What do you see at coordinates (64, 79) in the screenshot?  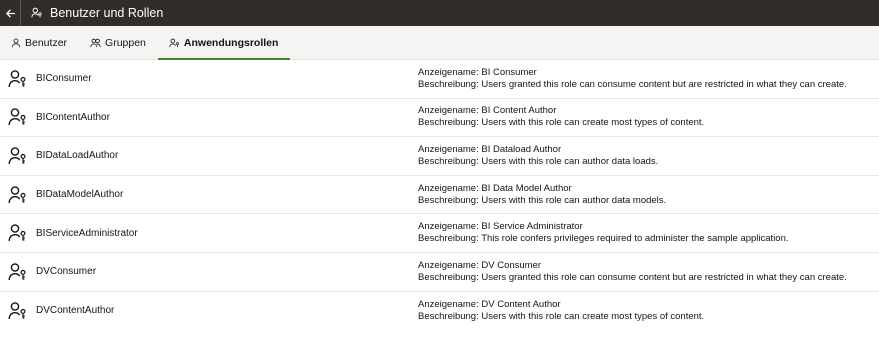 I see `role-name: BIConsumer` at bounding box center [64, 79].